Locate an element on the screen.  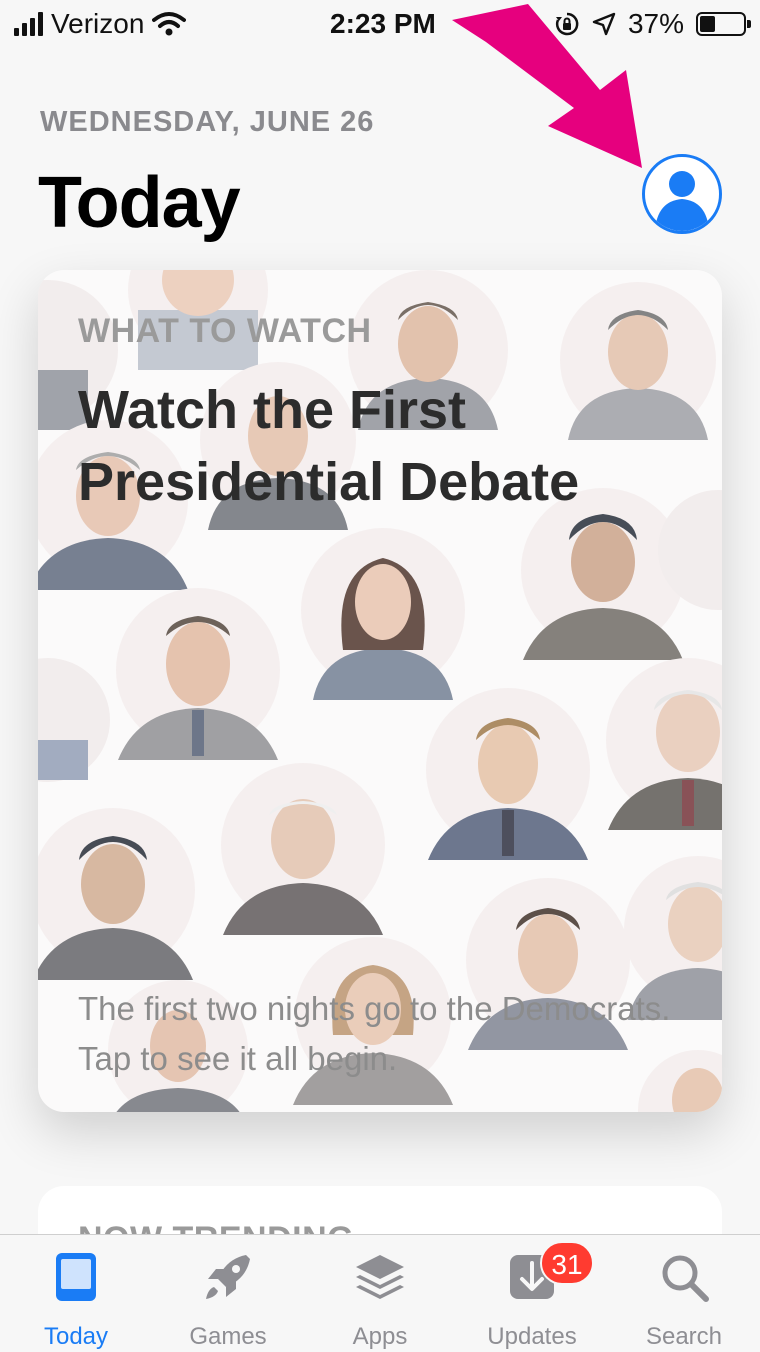
orientation-lock-icon is located at coordinates (567, 24).